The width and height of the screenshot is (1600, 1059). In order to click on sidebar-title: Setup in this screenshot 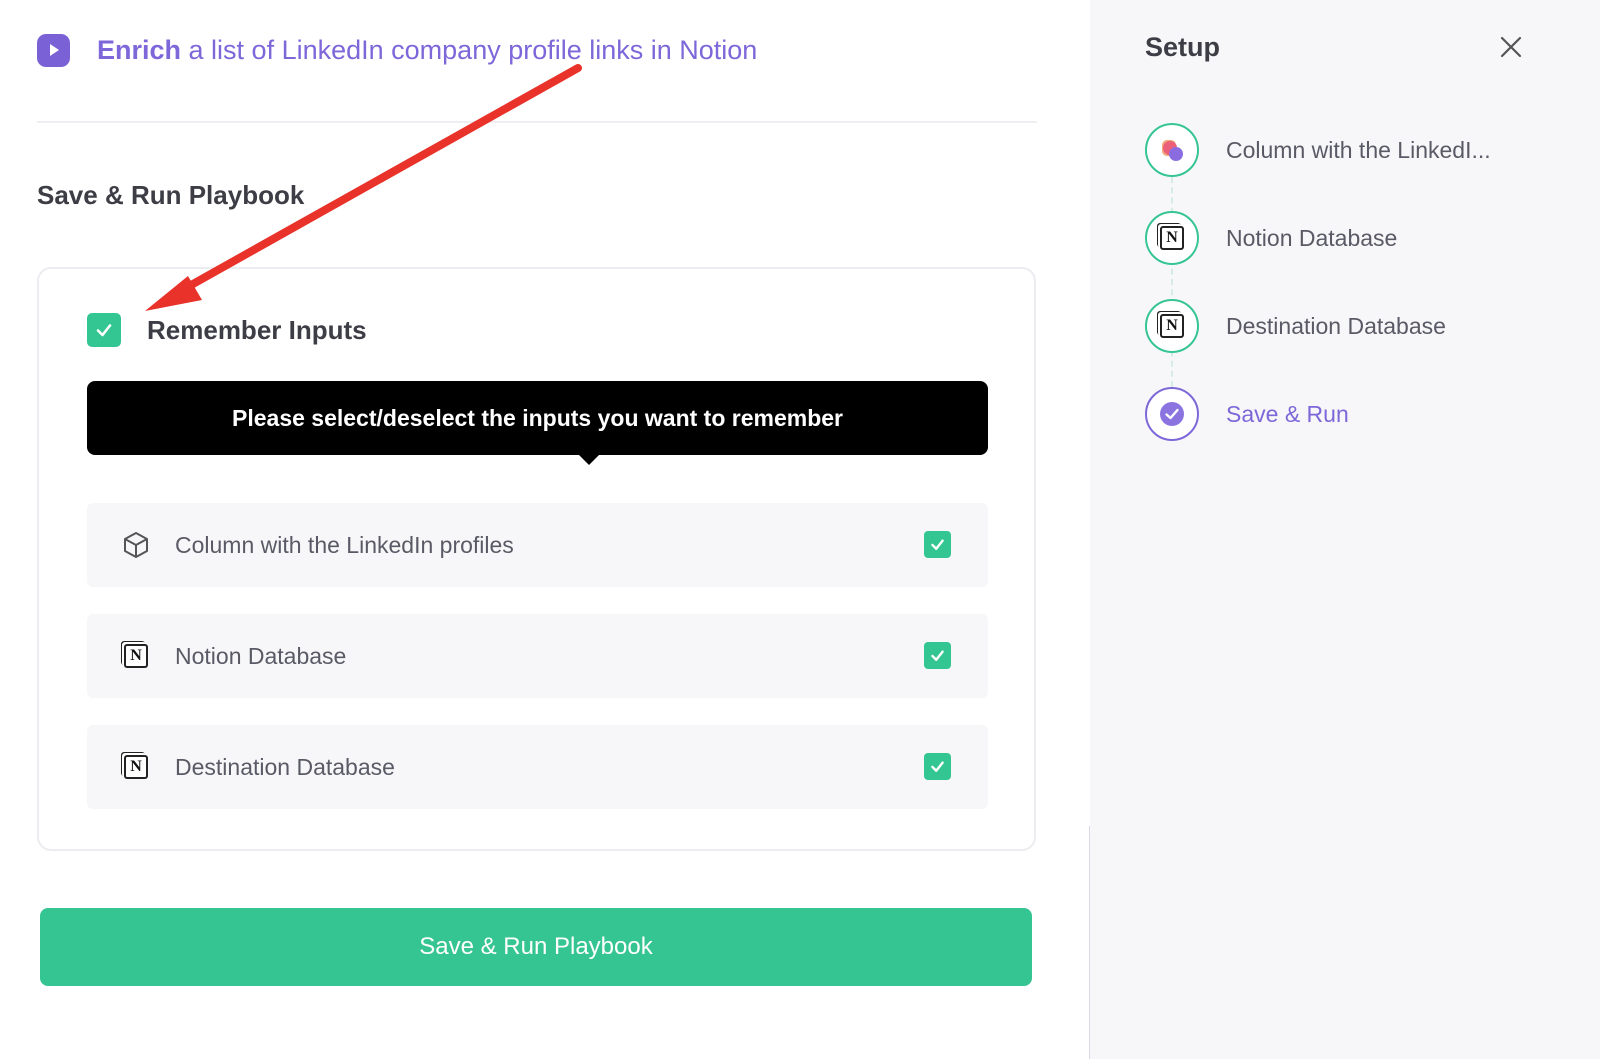, I will do `click(1183, 47)`.